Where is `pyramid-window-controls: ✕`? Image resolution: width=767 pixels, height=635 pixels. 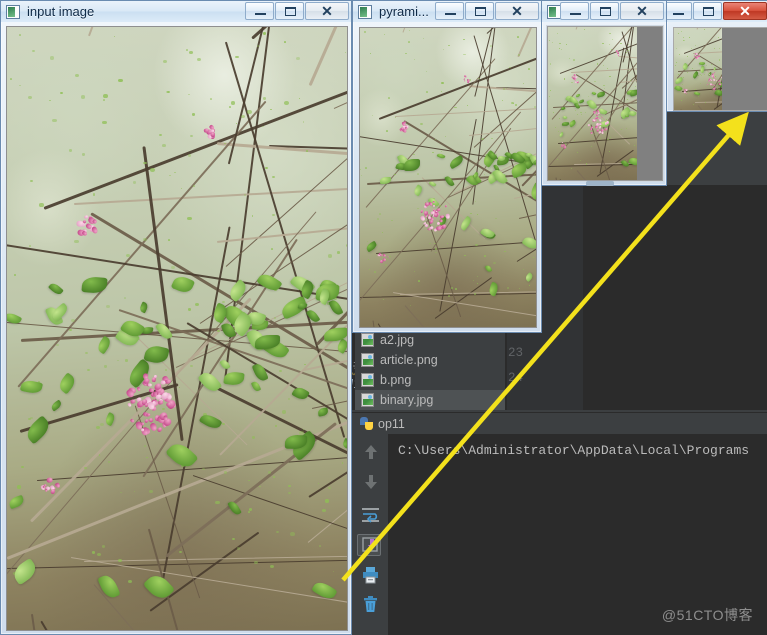 pyramid-window-controls: ✕ is located at coordinates (487, 11).